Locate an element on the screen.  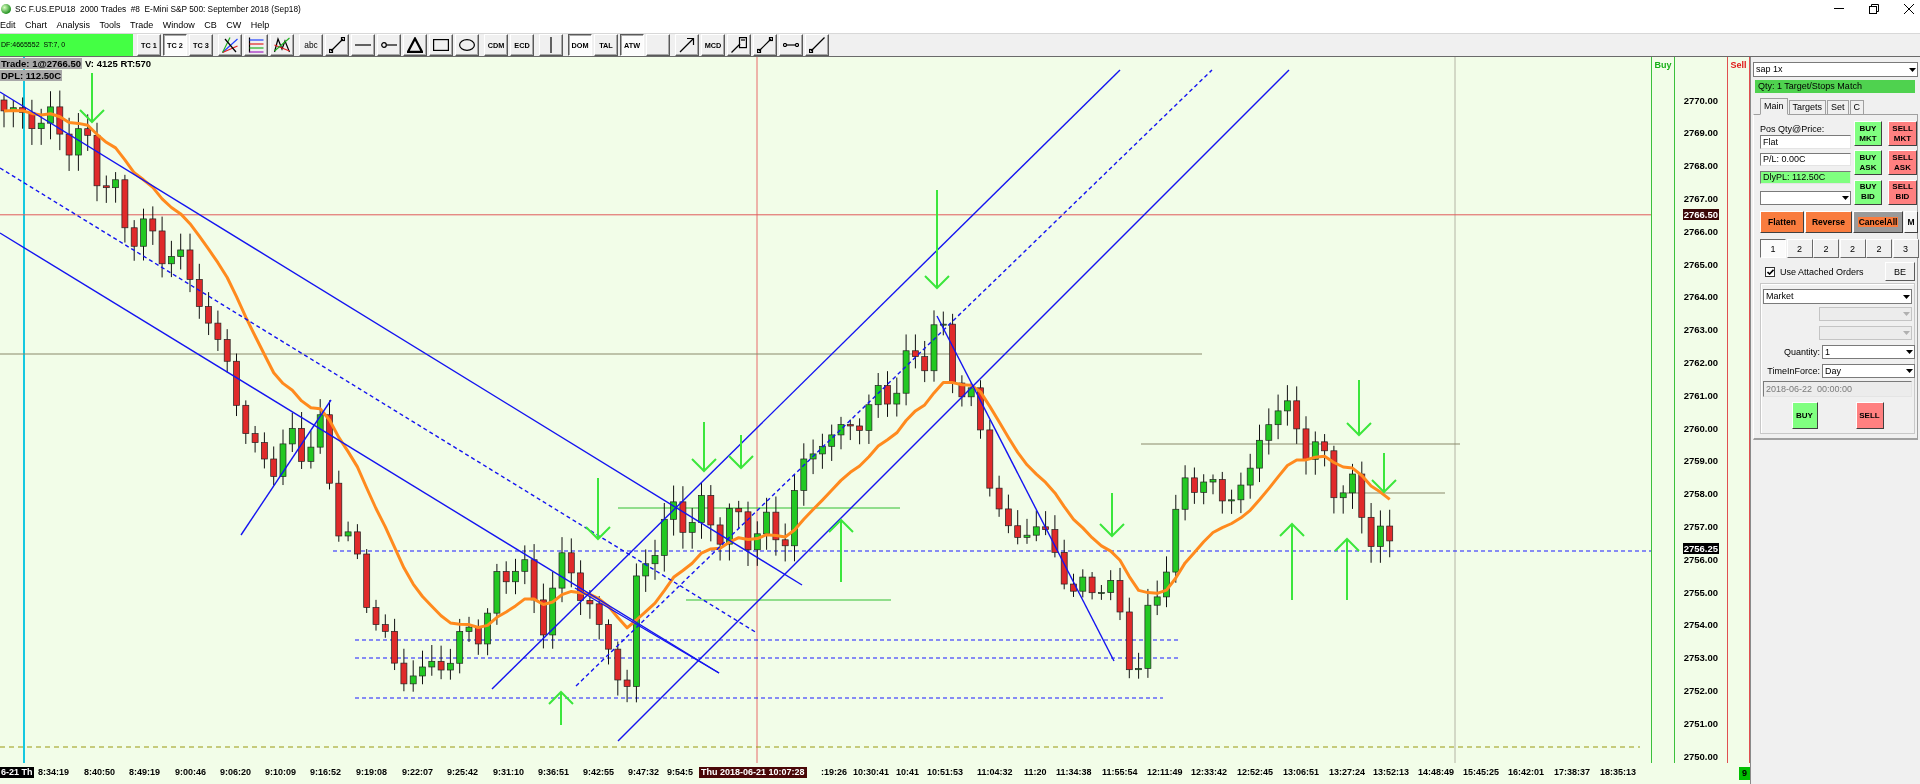
target-tab: 1 is located at coordinates (1773, 248).